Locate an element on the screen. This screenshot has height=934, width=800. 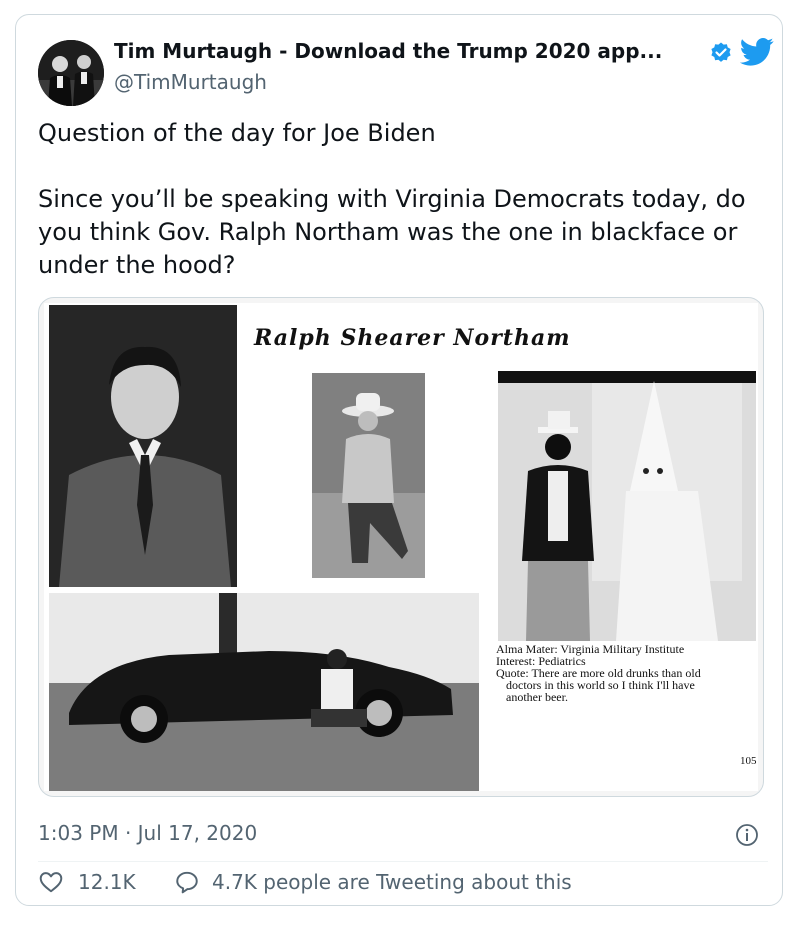
avatar is located at coordinates (71, 73).